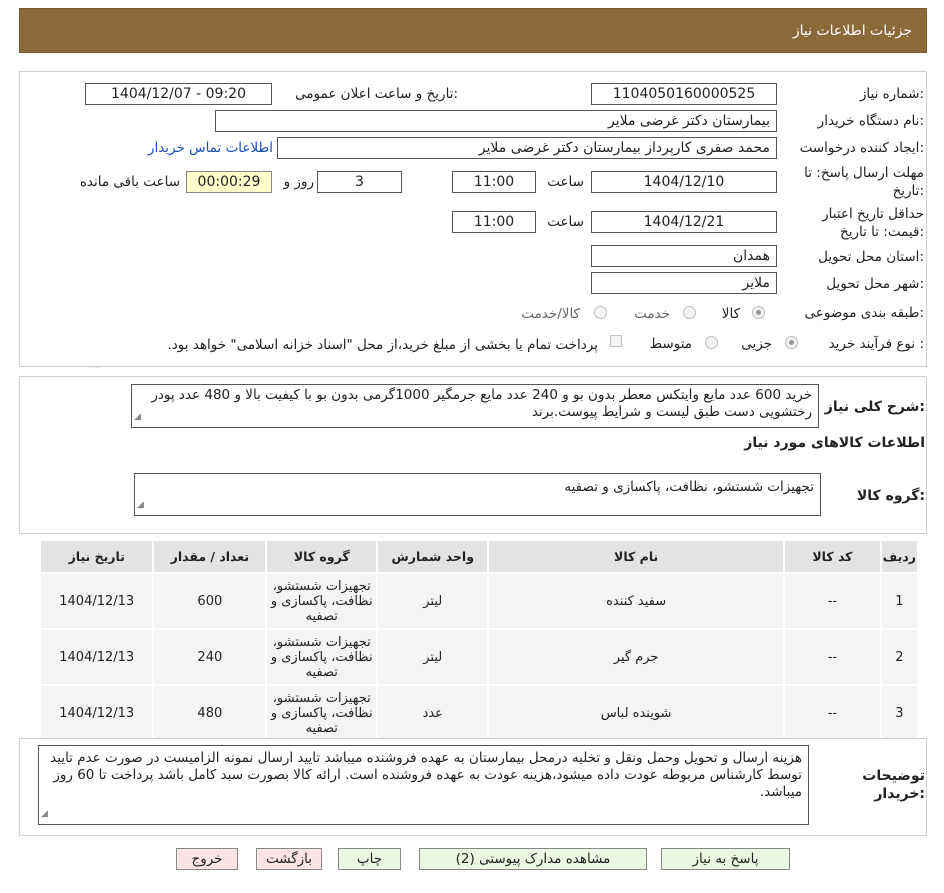  What do you see at coordinates (210, 657) in the screenshot?
I see `cell-qty: 240` at bounding box center [210, 657].